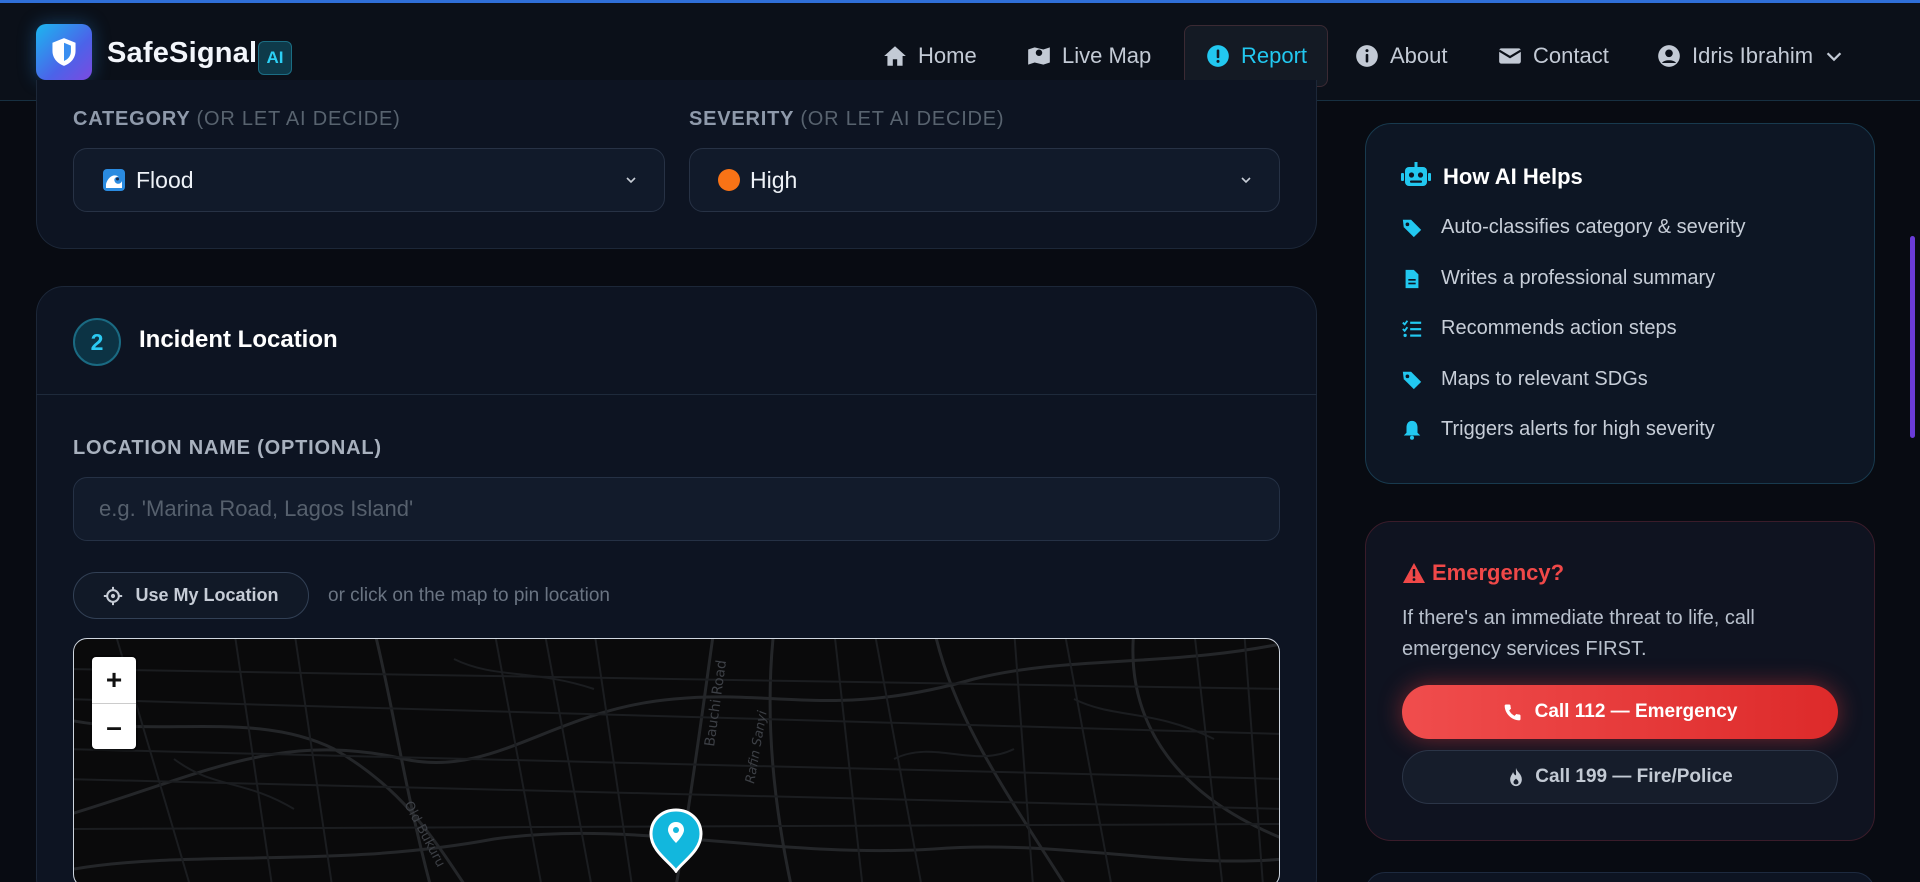  Describe the element at coordinates (1412, 430) in the screenshot. I see `bell-icon` at that location.